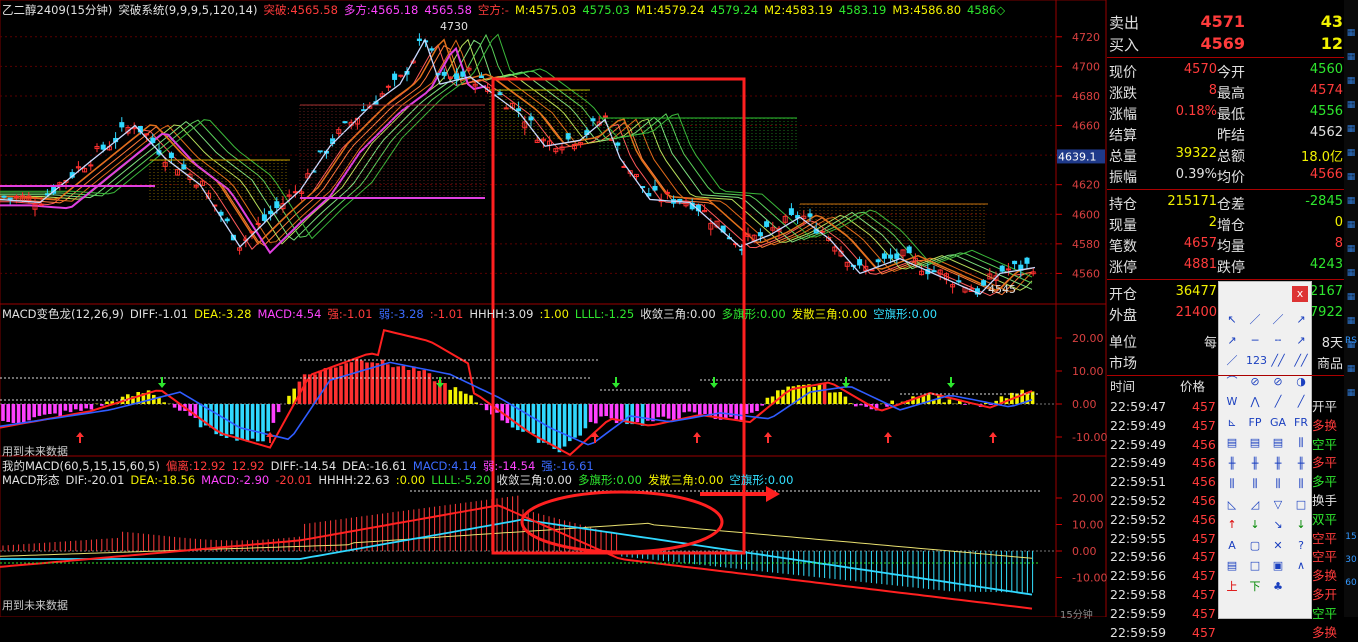  Describe the element at coordinates (1278, 546) in the screenshot. I see `drawing-tool-icon: ✕` at that location.